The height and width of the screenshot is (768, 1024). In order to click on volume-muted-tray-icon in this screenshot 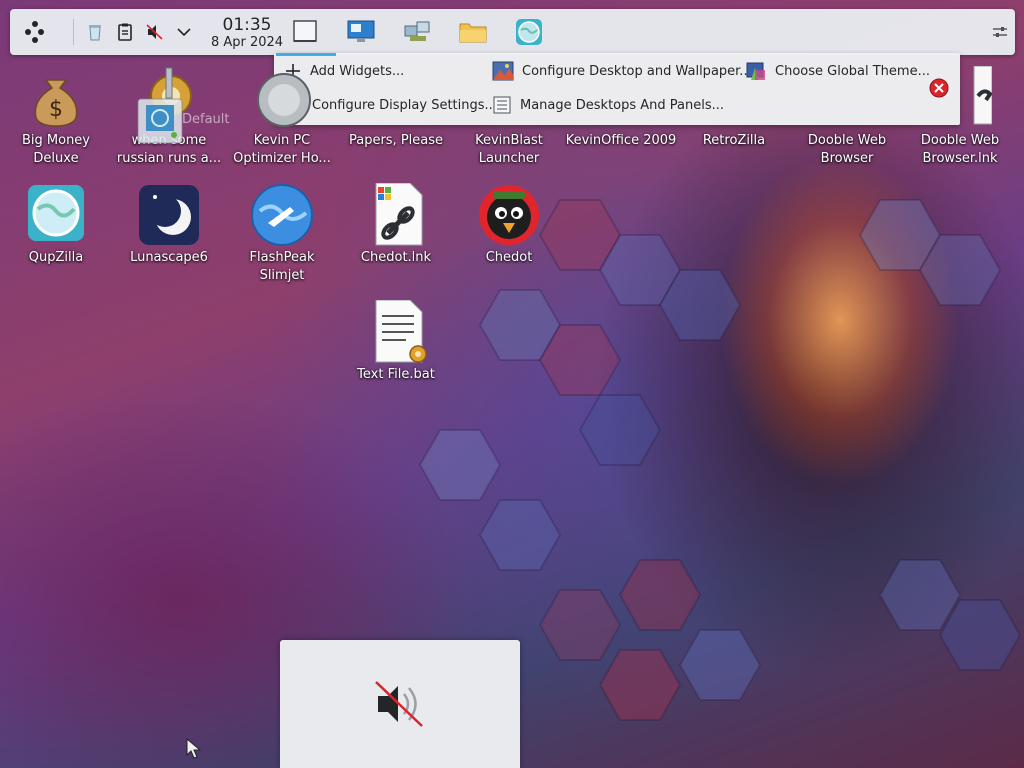, I will do `click(155, 32)`.